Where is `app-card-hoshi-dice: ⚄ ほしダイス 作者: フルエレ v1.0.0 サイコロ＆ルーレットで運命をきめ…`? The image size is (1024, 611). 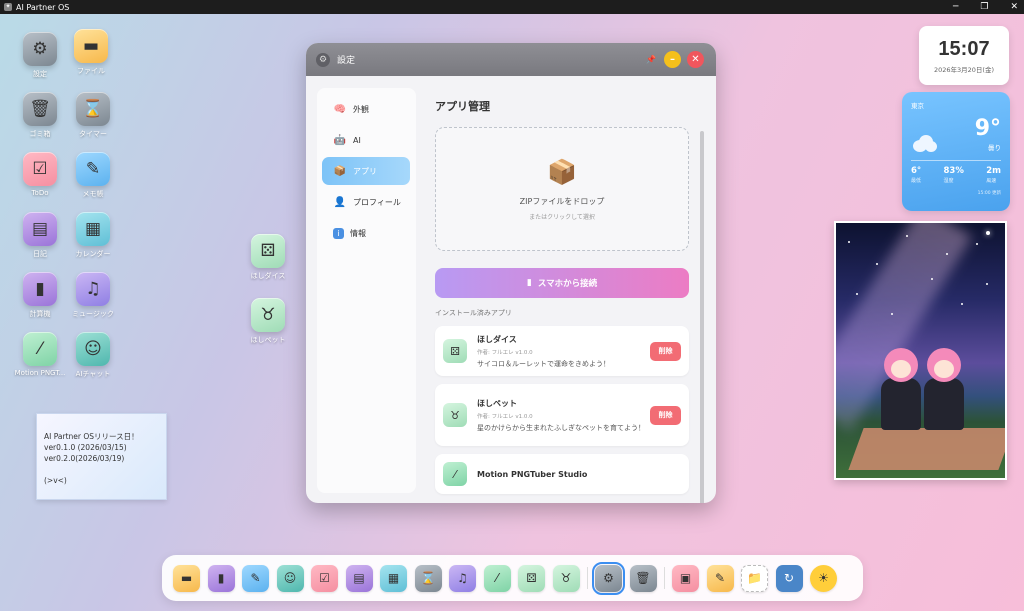 app-card-hoshi-dice: ⚄ ほしダイス 作者: フルエレ v1.0.0 サイコロ＆ルーレットで運命をきめ… is located at coordinates (562, 351).